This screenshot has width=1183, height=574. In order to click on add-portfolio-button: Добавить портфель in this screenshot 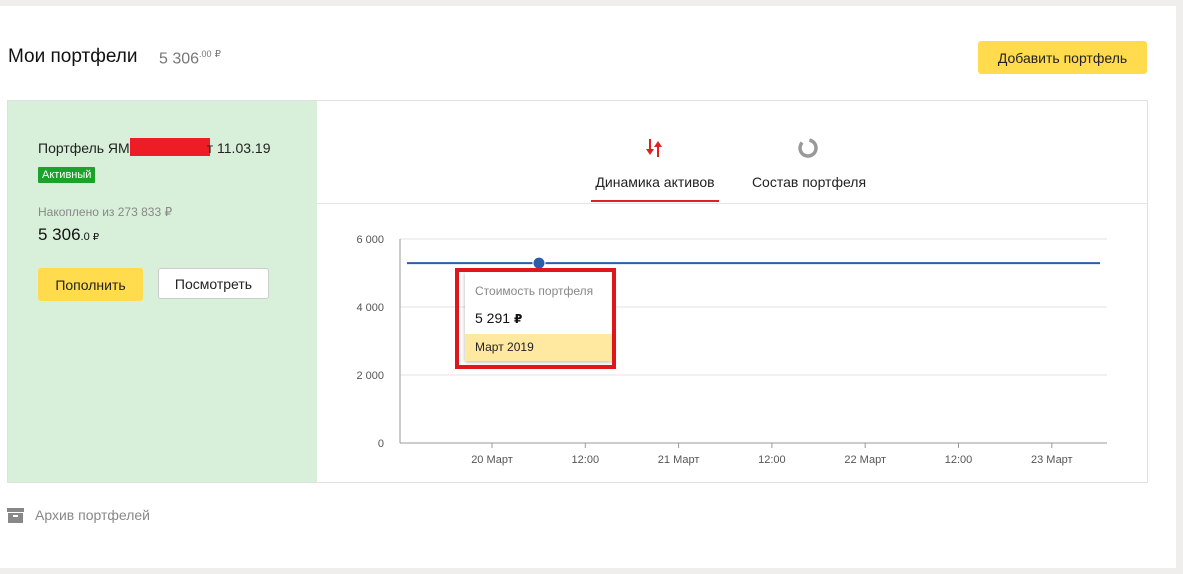, I will do `click(1062, 57)`.